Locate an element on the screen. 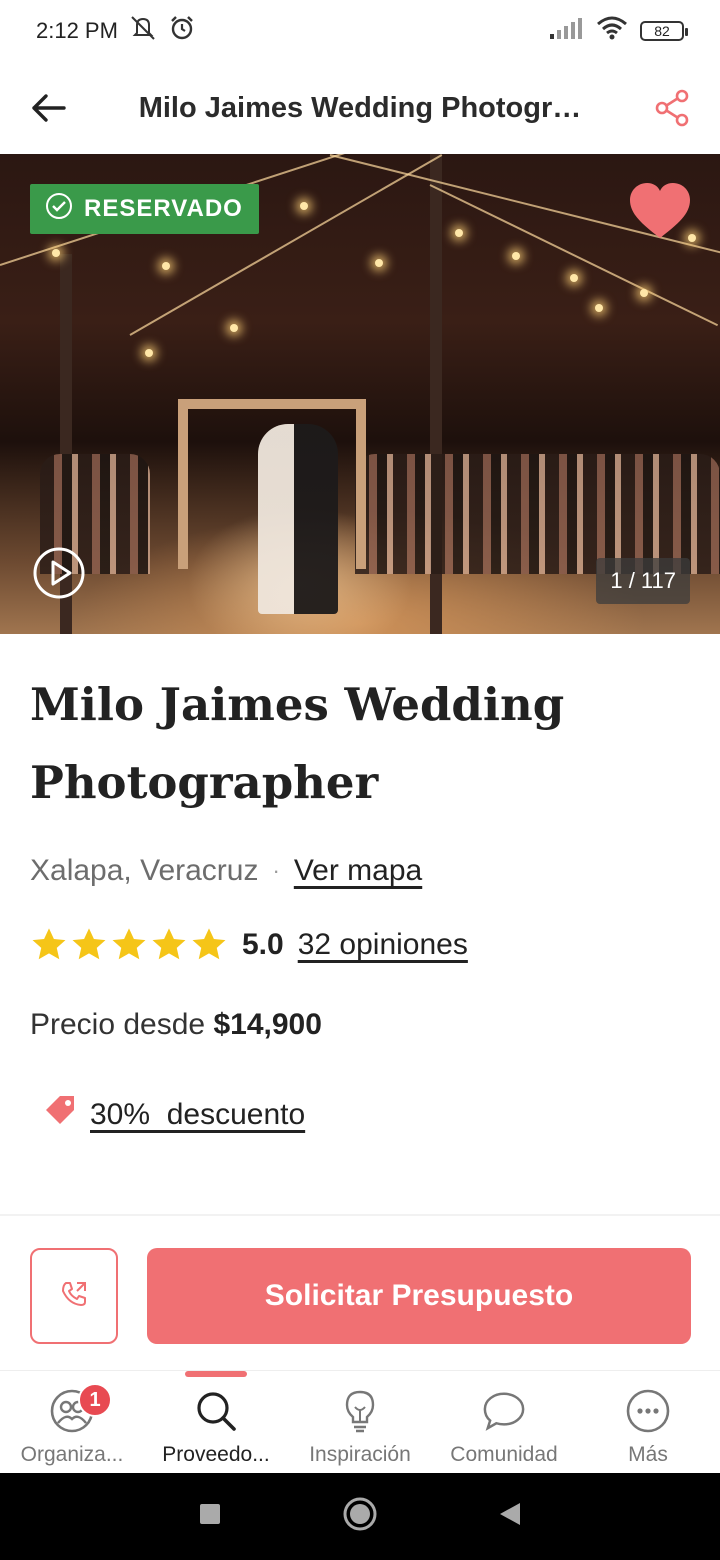 The width and height of the screenshot is (720, 1560). check-circle-icon is located at coordinates (59, 209).